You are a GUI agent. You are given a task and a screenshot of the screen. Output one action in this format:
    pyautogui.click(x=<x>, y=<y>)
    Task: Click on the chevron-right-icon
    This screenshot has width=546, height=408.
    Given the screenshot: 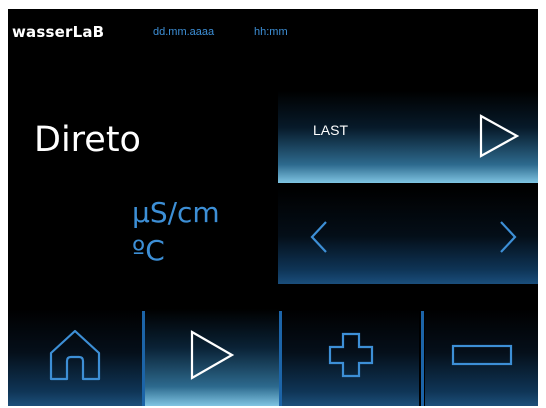 What is the action you would take?
    pyautogui.click(x=508, y=239)
    